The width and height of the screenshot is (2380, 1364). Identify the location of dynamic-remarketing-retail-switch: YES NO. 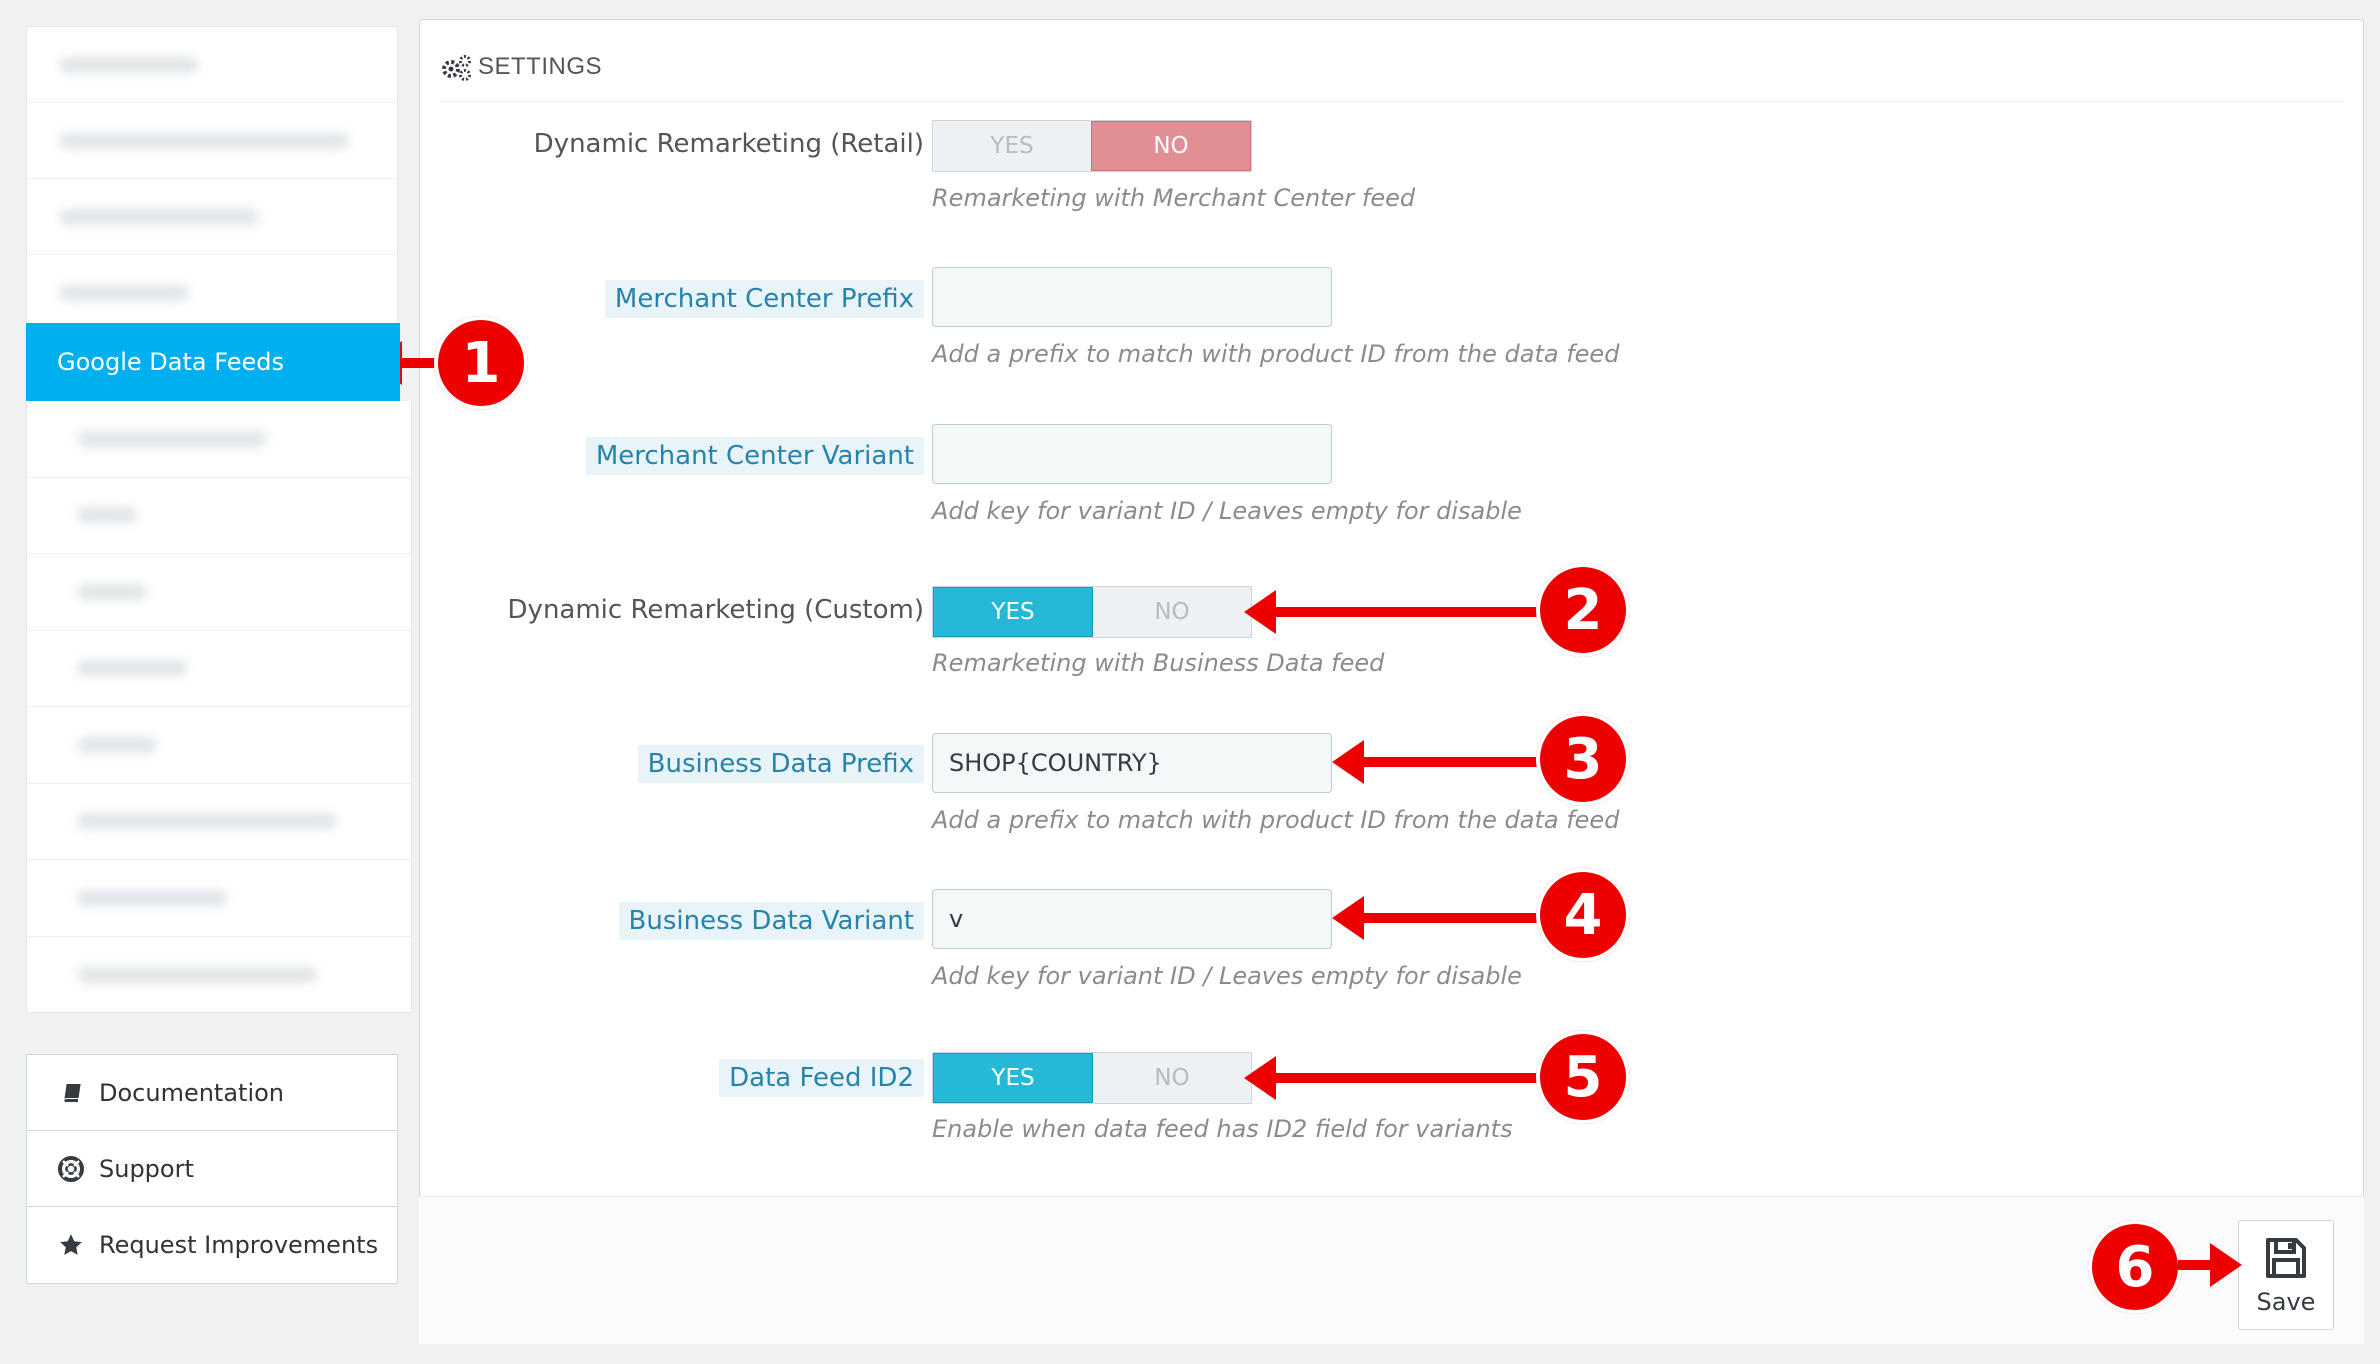
(1092, 146).